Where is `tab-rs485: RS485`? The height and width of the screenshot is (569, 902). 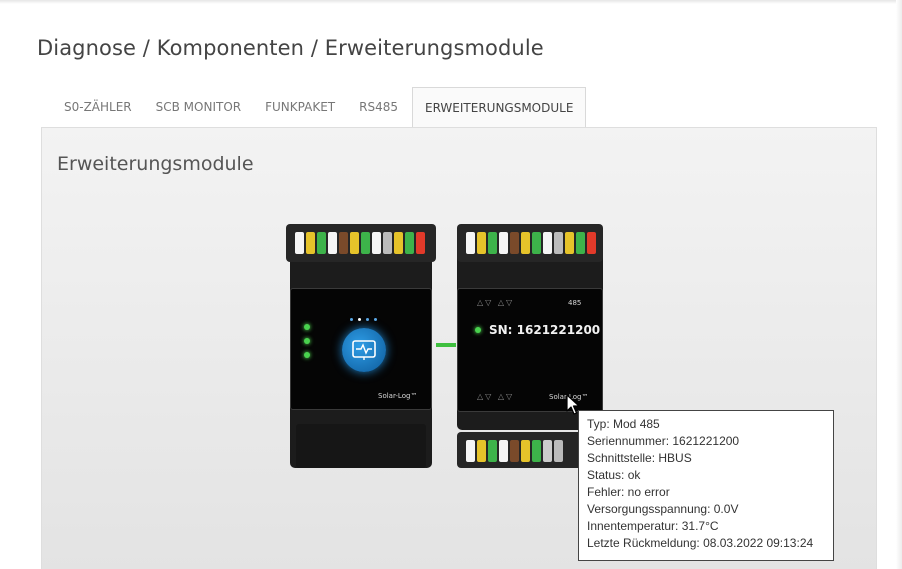
tab-rs485: RS485 is located at coordinates (378, 107).